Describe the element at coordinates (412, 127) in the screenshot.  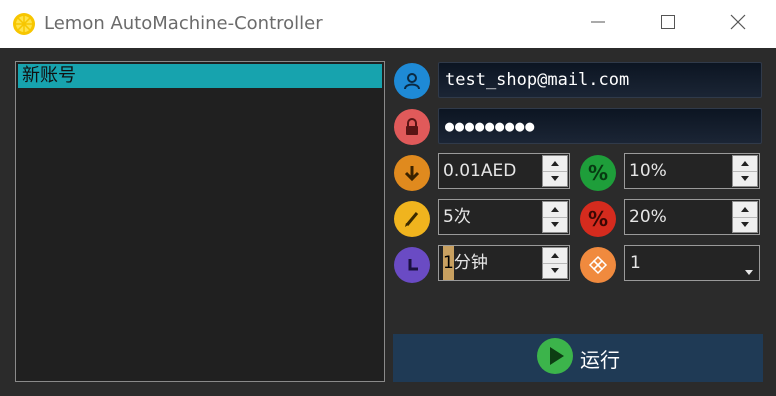
I see `lock-icon` at that location.